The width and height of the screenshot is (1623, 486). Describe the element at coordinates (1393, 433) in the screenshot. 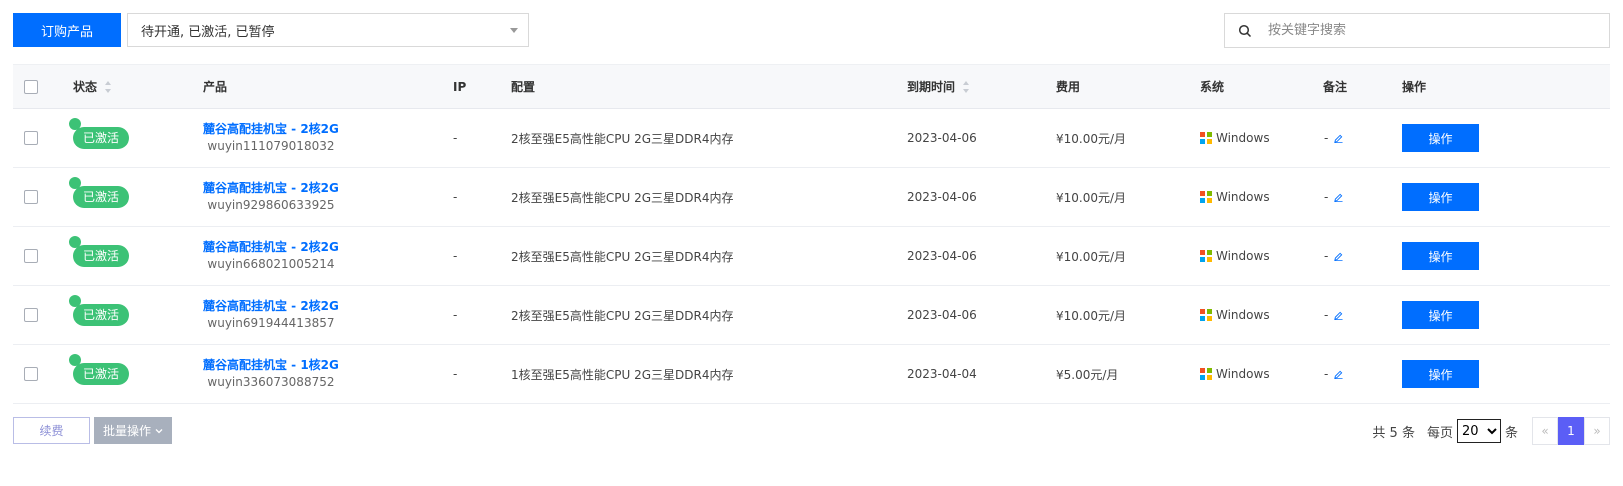

I see `total-count: 共 5 条` at that location.